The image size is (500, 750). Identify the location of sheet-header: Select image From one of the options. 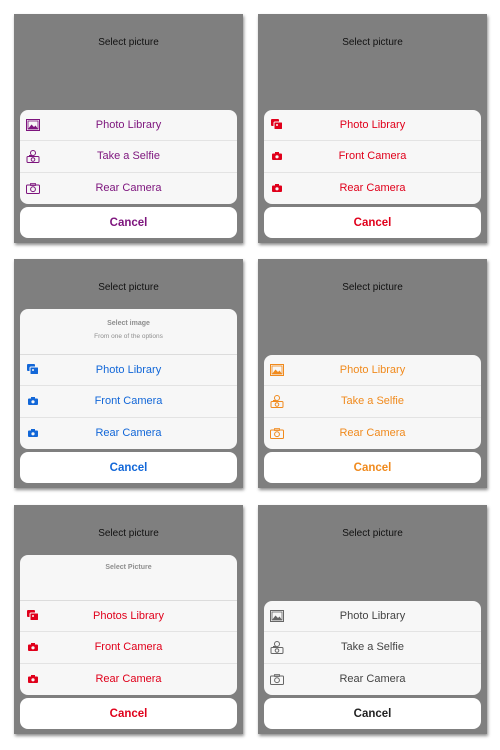
(128, 332).